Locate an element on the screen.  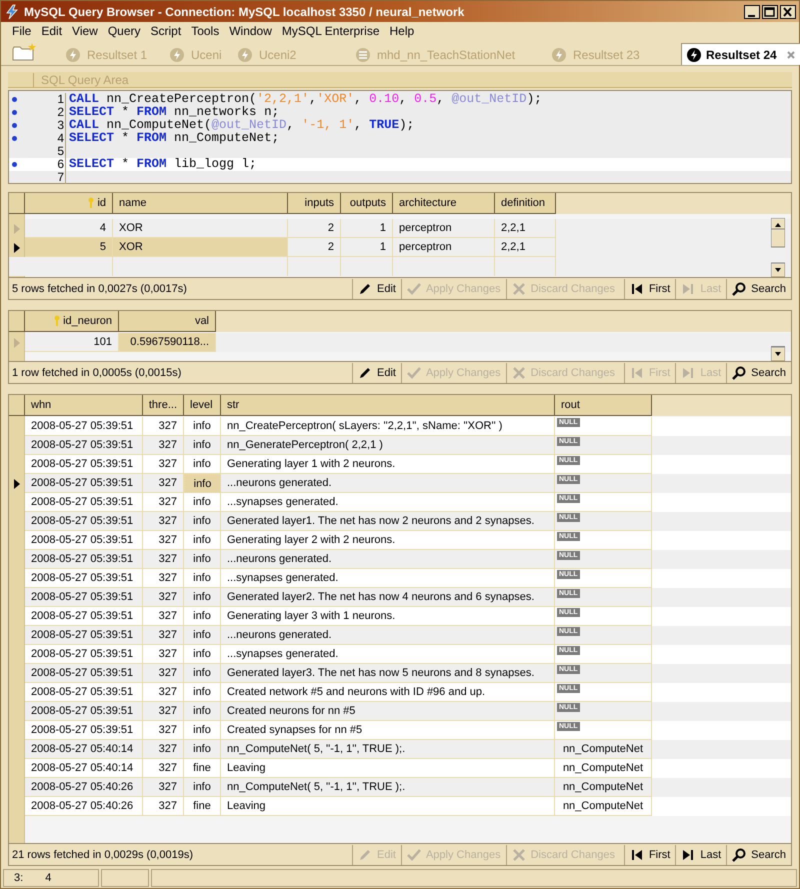
menu-item: MySQL Enterprise is located at coordinates (330, 31).